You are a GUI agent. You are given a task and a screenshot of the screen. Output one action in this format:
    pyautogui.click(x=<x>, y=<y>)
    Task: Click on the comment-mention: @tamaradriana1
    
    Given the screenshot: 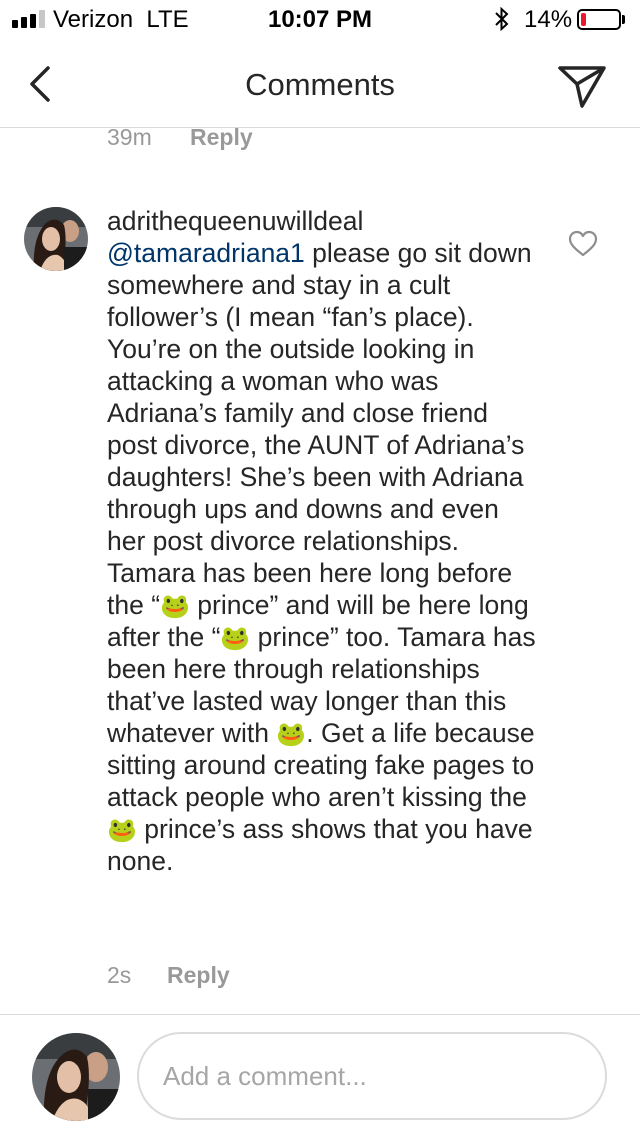 What is the action you would take?
    pyautogui.click(x=206, y=253)
    